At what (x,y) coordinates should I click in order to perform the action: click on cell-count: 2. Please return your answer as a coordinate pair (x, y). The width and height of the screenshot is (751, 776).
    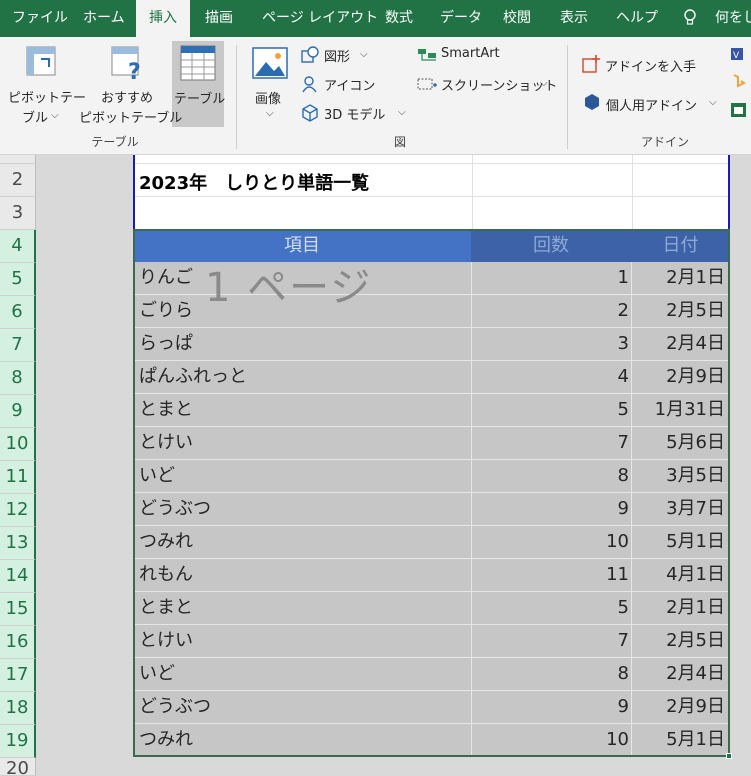
    Looking at the image, I should click on (551, 311).